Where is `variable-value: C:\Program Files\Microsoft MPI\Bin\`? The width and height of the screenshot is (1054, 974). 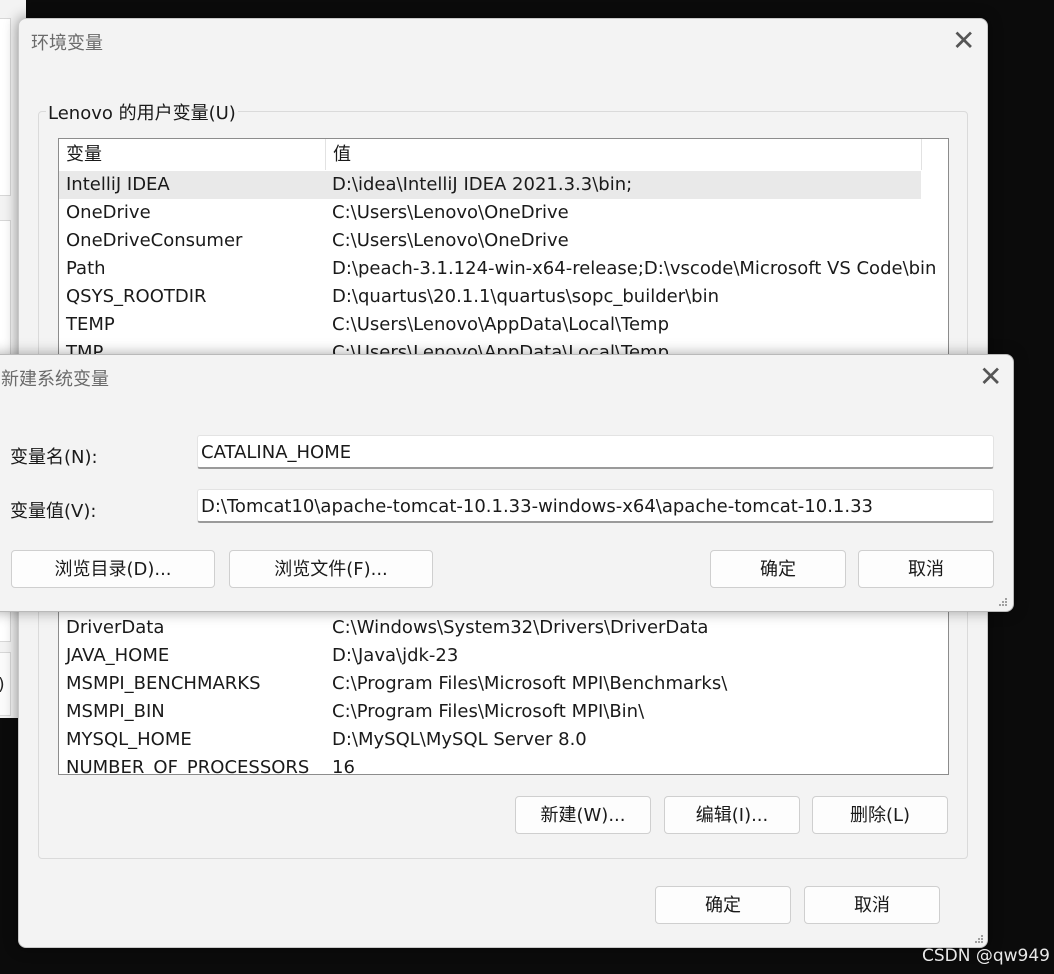
variable-value: C:\Program Files\Microsoft MPI\Bin\ is located at coordinates (488, 711).